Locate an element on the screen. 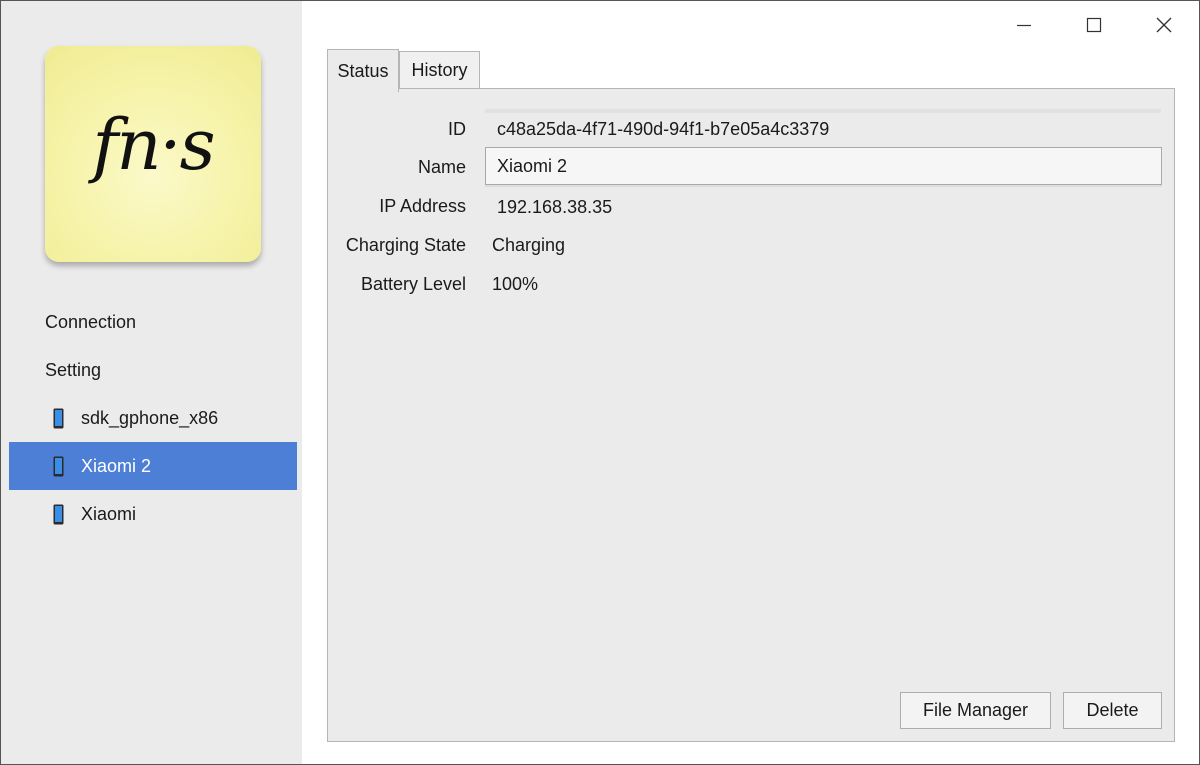  app-logo: fn·s is located at coordinates (153, 154).